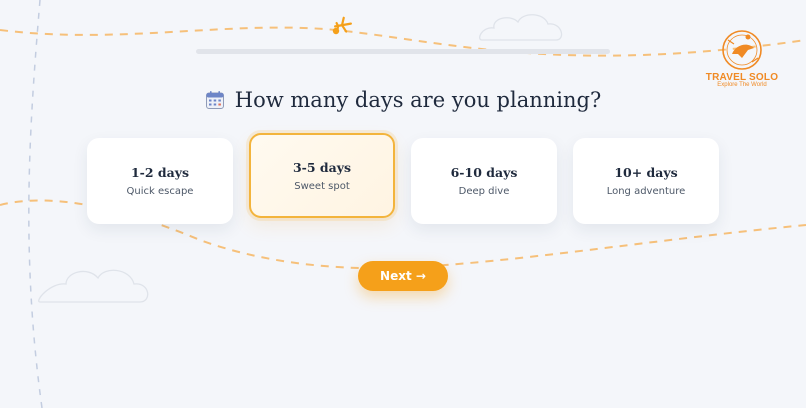 Image resolution: width=806 pixels, height=408 pixels. I want to click on option-title: 6-10 days, so click(484, 172).